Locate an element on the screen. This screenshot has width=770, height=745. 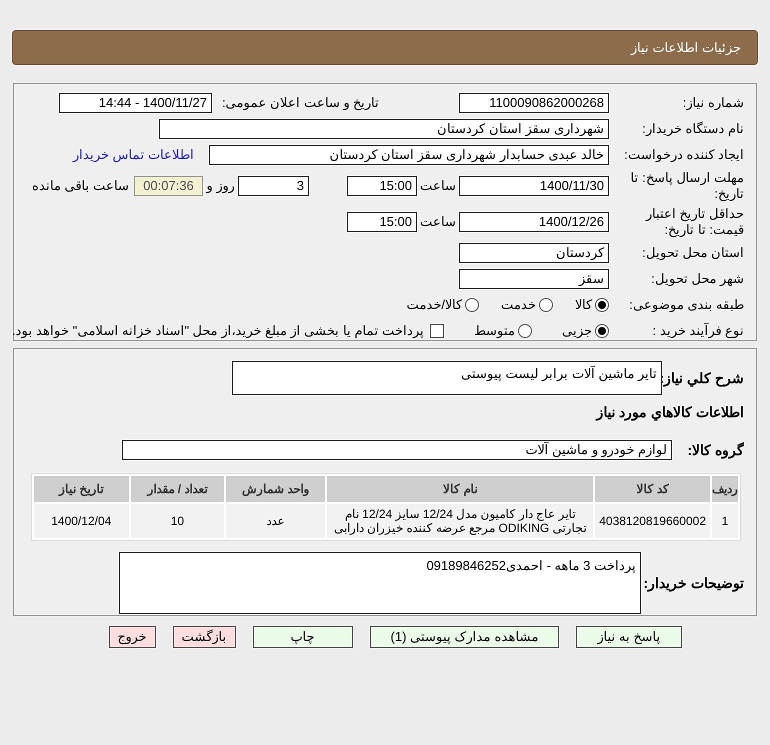
column-header: تعداد / مقدار is located at coordinates (177, 489).